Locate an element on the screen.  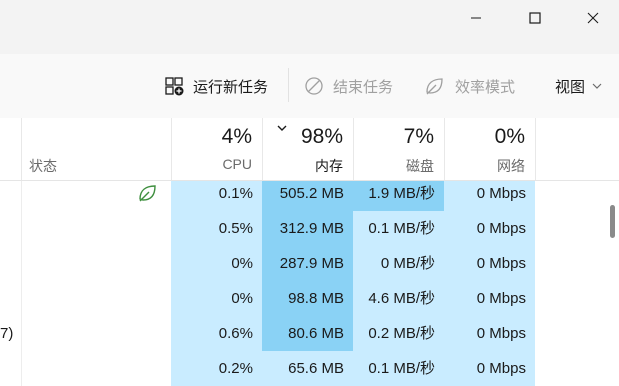
close-icon is located at coordinates (593, 18).